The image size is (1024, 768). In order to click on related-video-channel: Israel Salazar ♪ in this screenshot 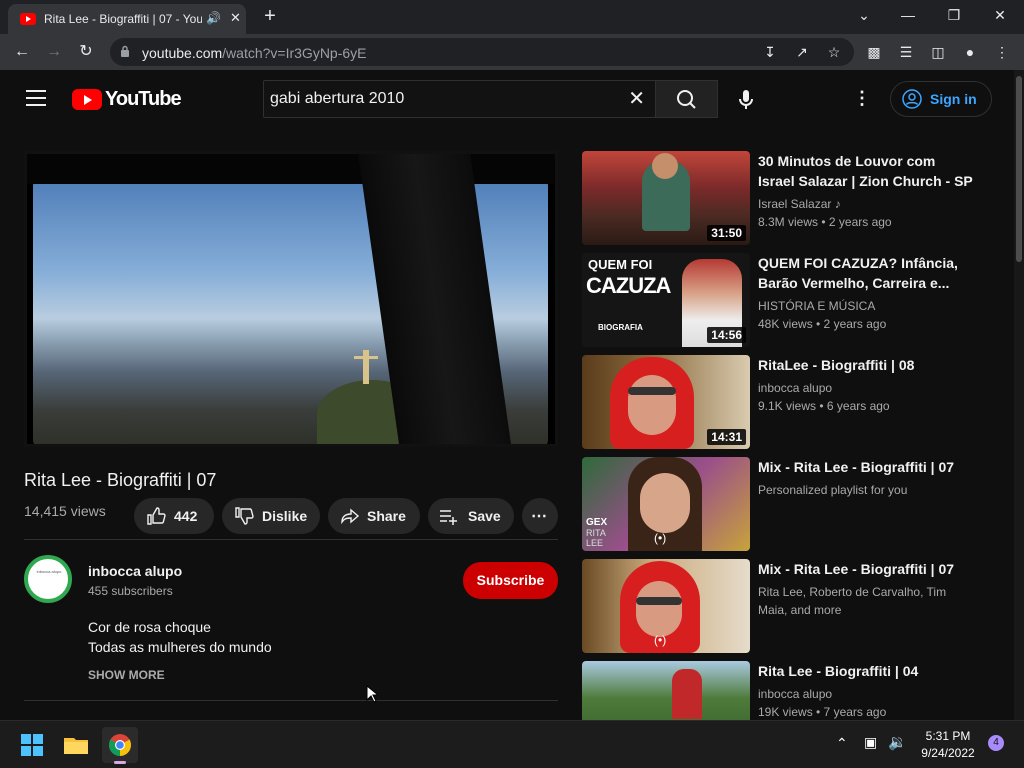, I will do `click(865, 204)`.